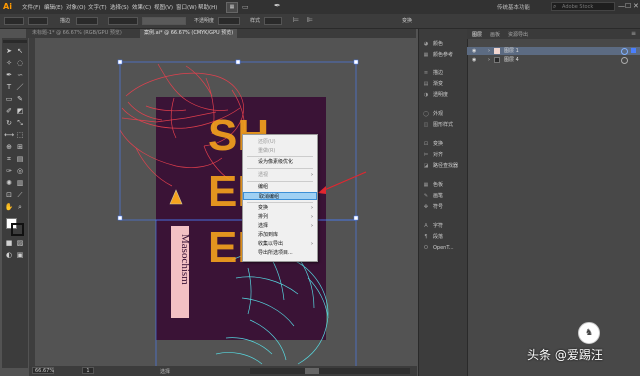 The width and height of the screenshot is (640, 376). What do you see at coordinates (20, 171) in the screenshot?
I see `blend-tool-icon: ◎` at bounding box center [20, 171].